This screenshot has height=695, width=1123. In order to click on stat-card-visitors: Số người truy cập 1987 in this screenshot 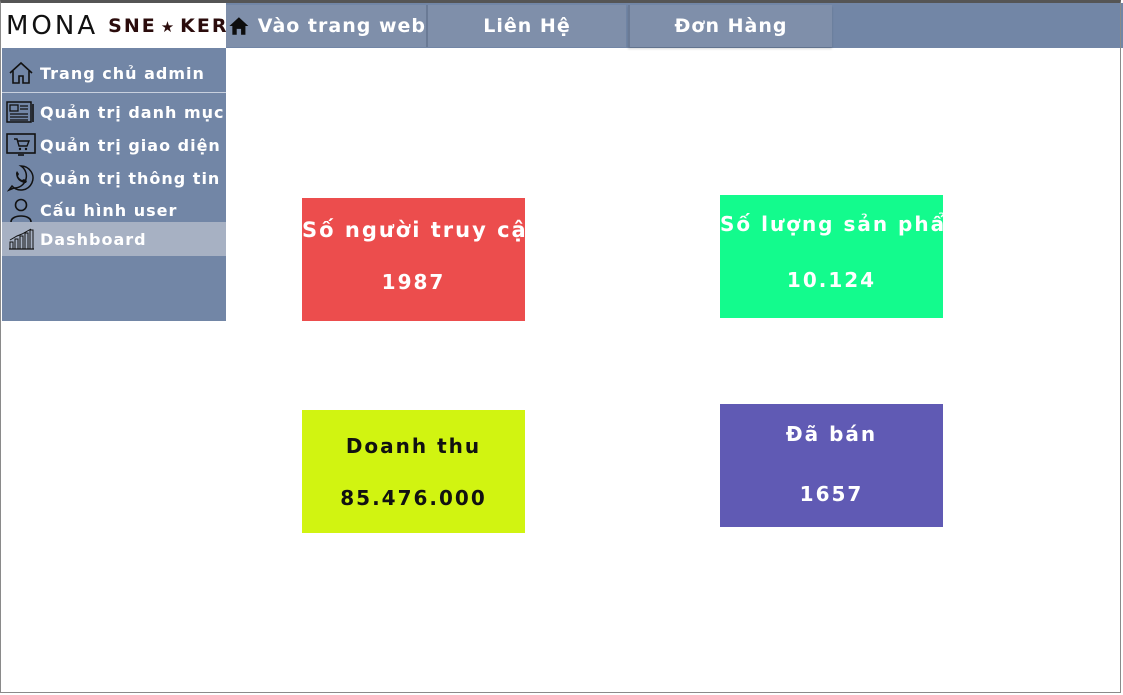, I will do `click(423, 259)`.